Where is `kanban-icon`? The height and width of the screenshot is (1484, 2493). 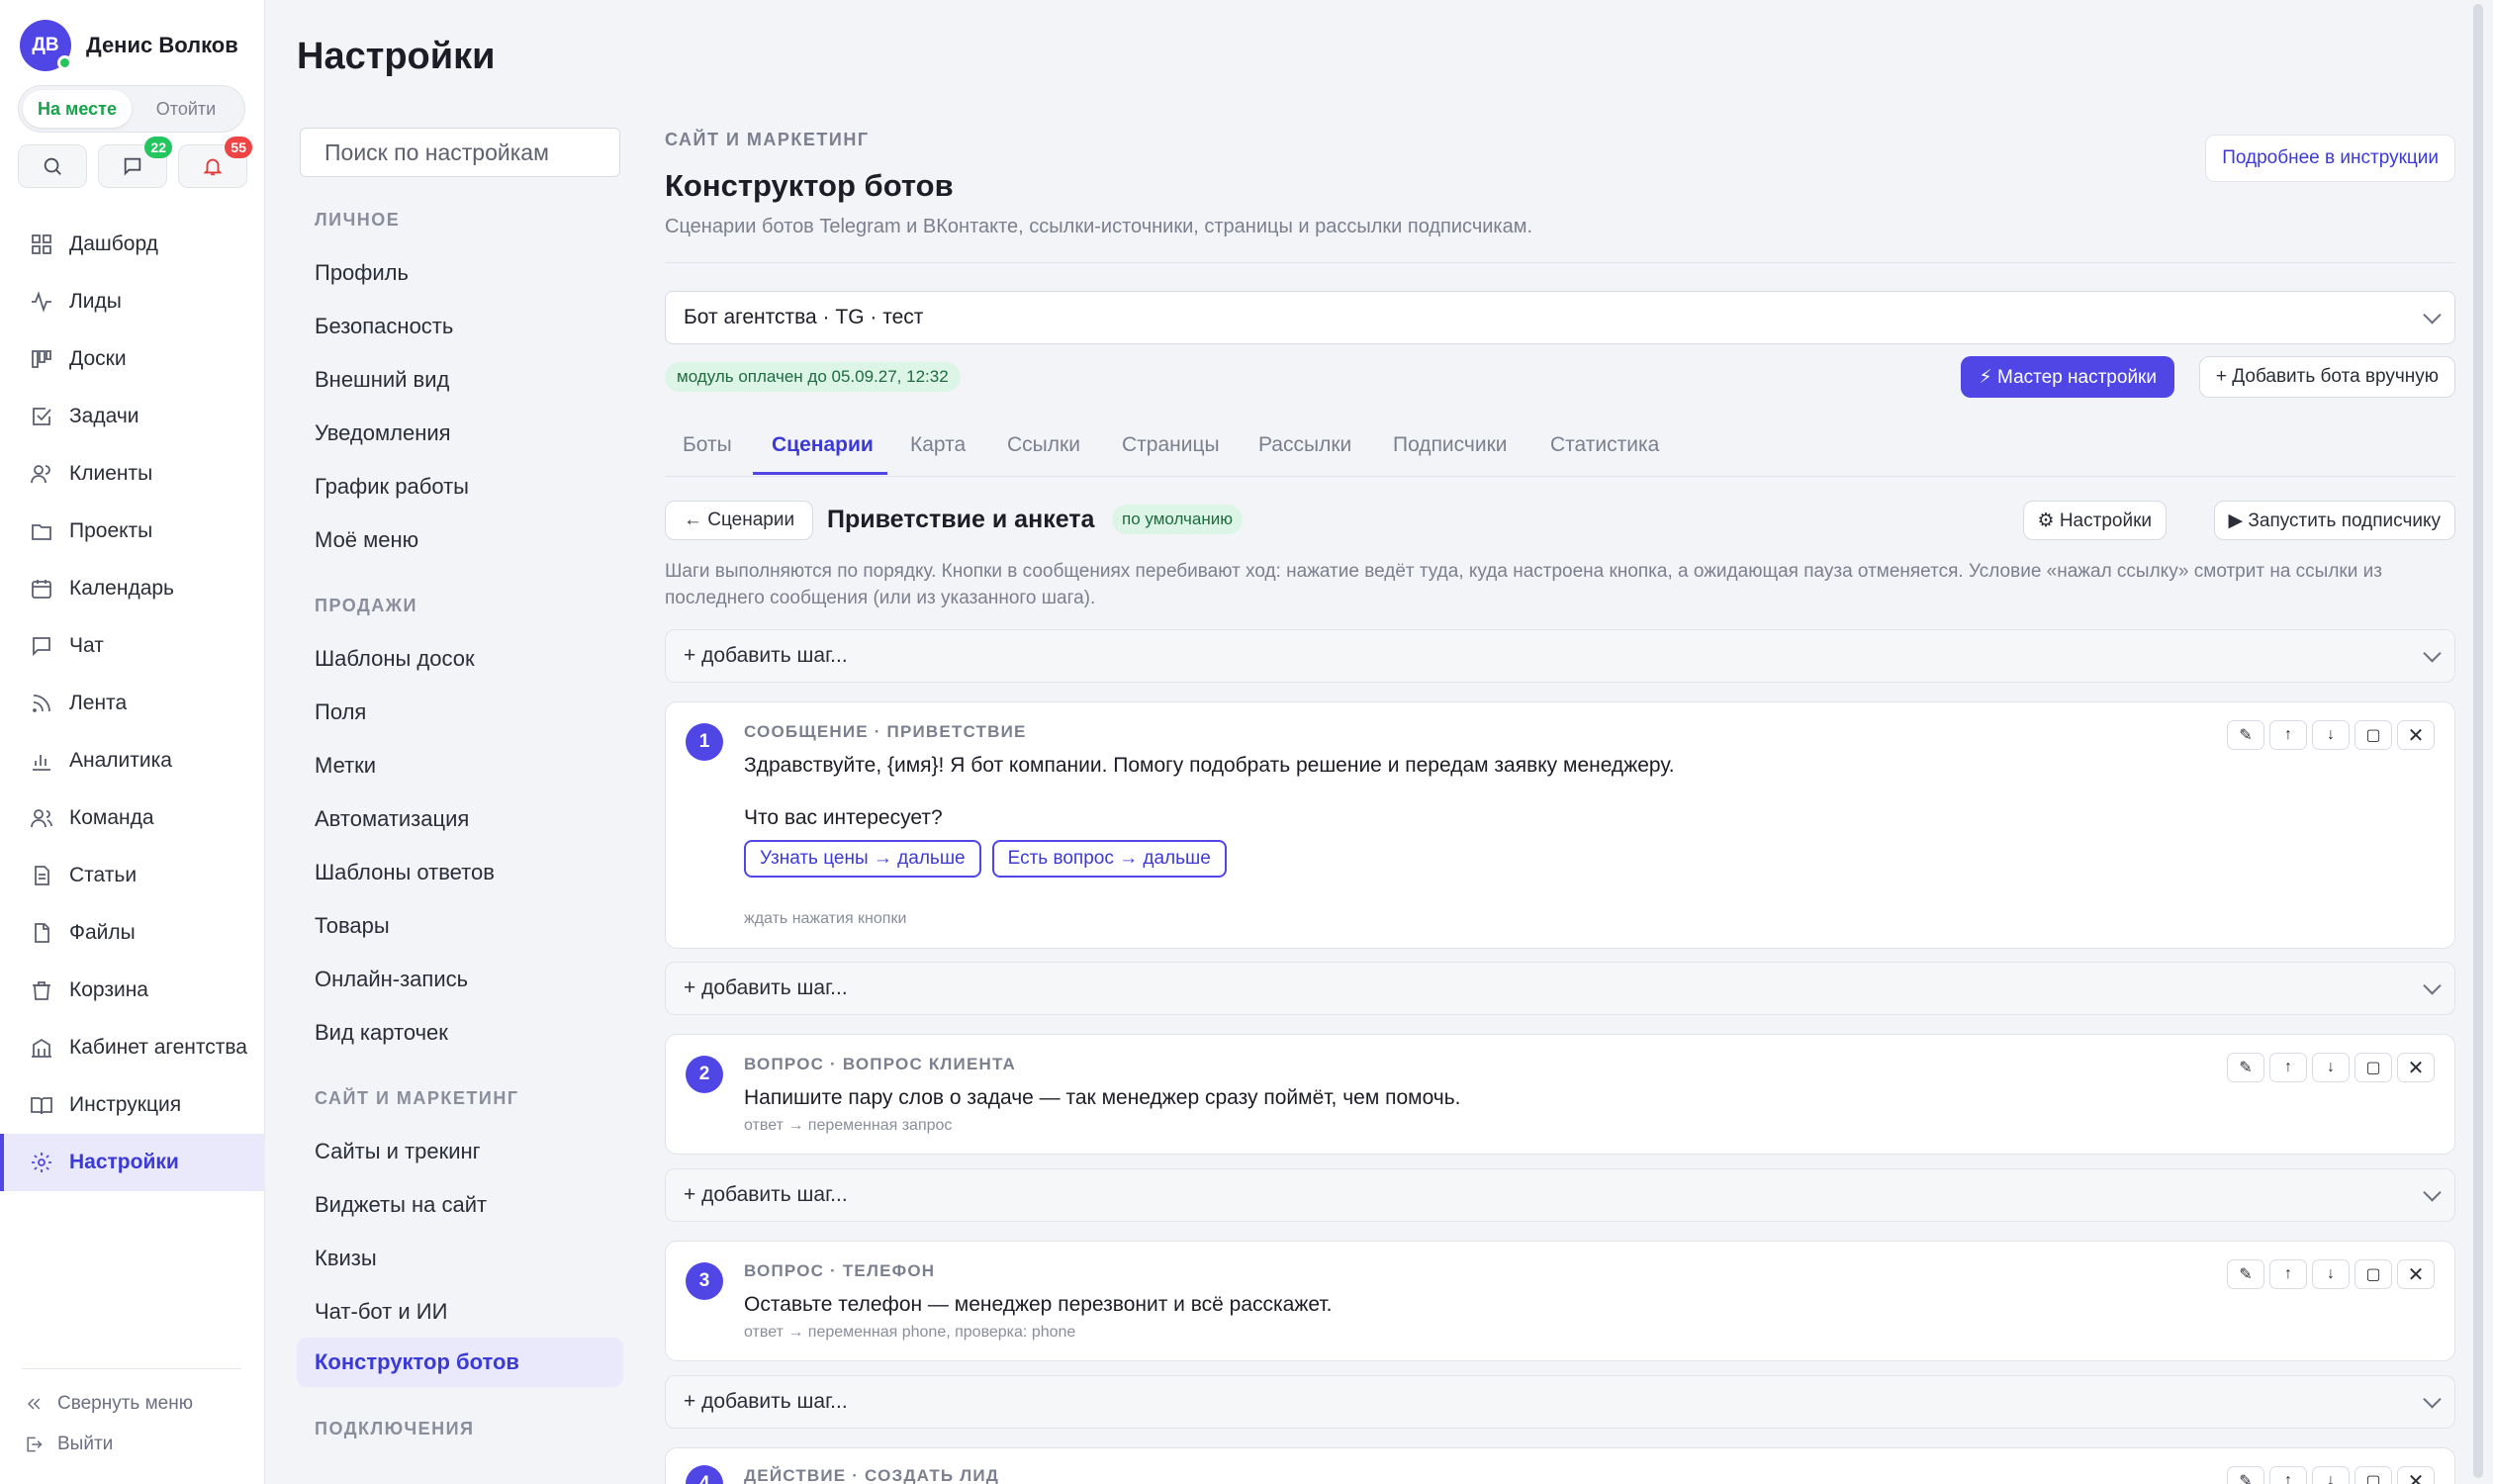
kanban-icon is located at coordinates (41, 359).